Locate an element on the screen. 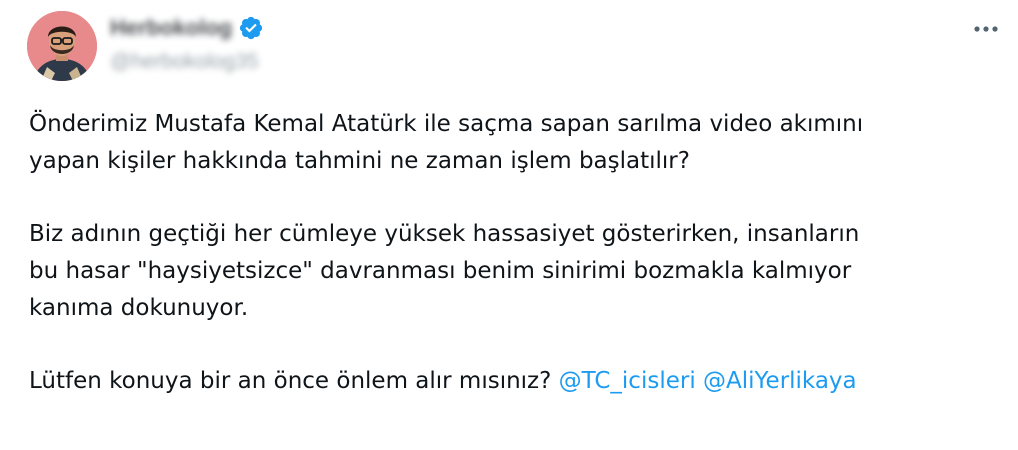 The height and width of the screenshot is (450, 1018). avatar is located at coordinates (62, 46).